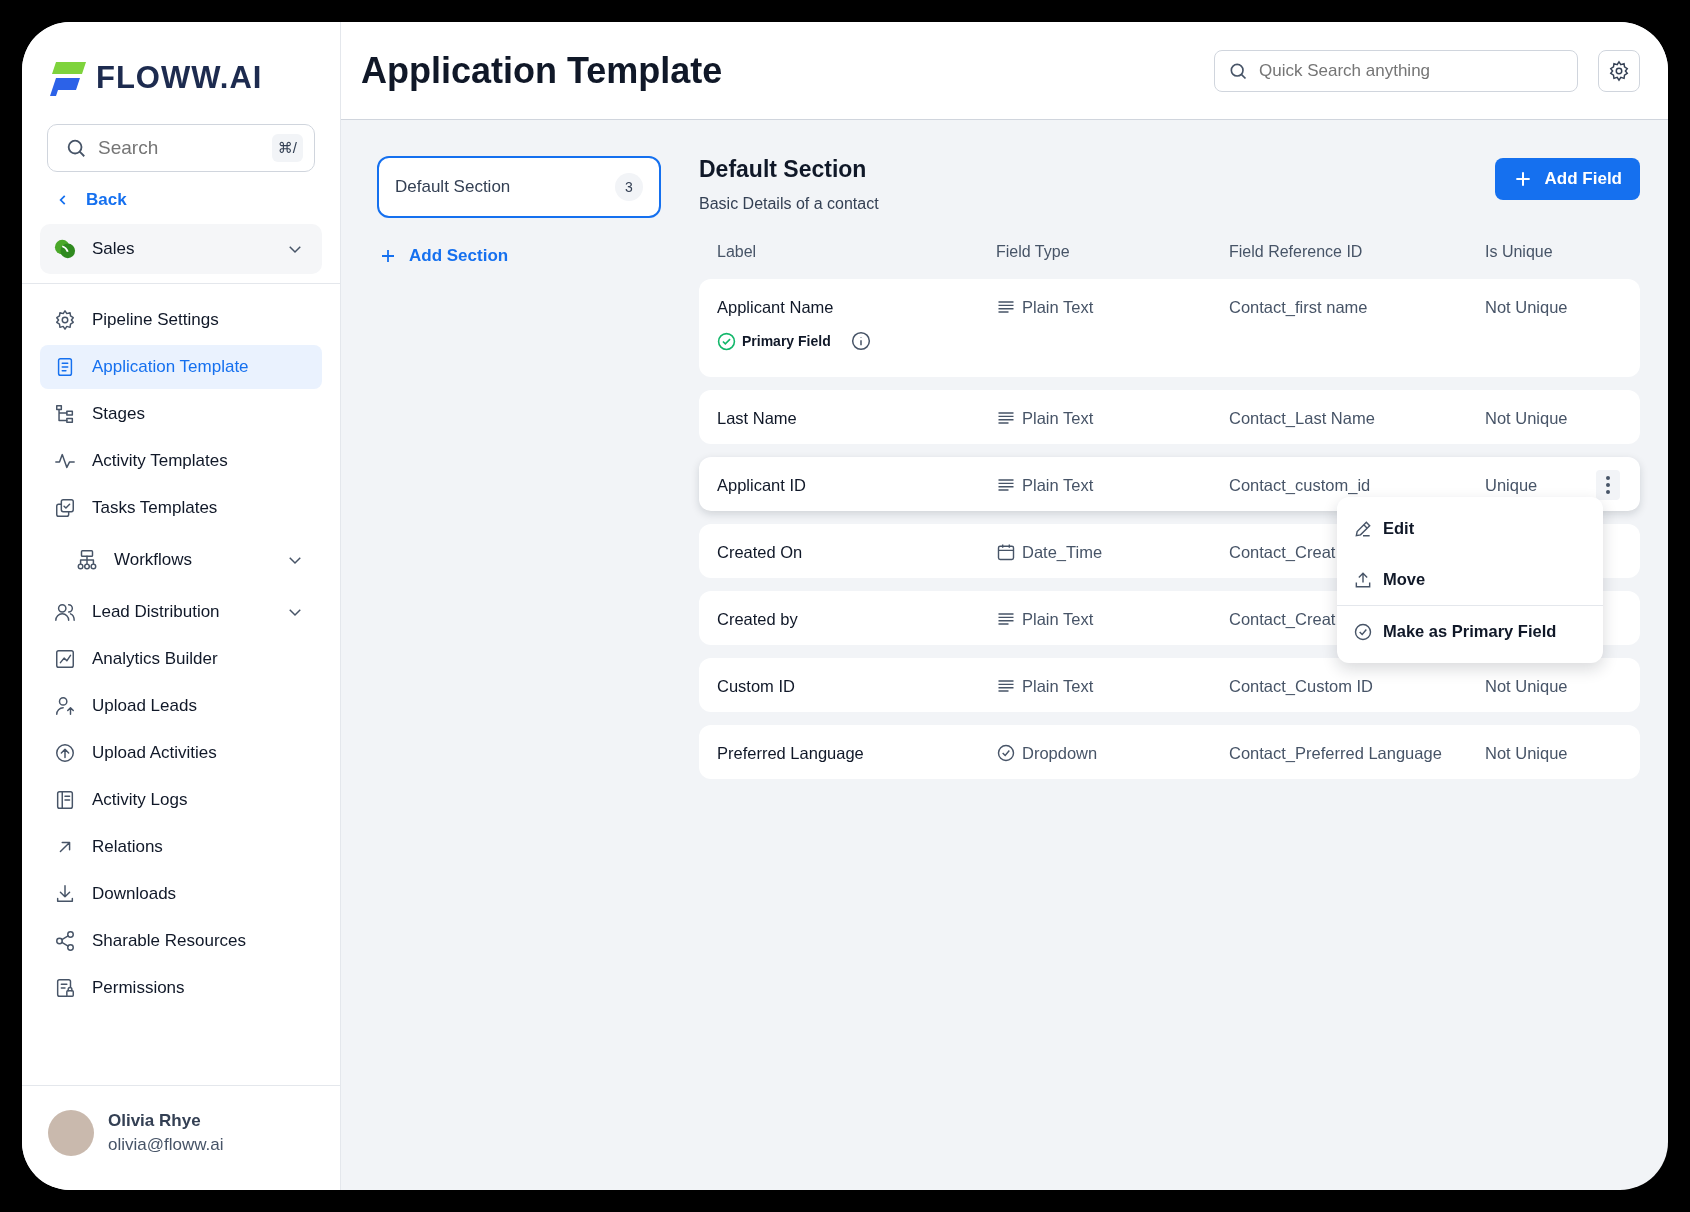 The width and height of the screenshot is (1690, 1212). Describe the element at coordinates (758, 619) in the screenshot. I see `field-label: Created by` at that location.